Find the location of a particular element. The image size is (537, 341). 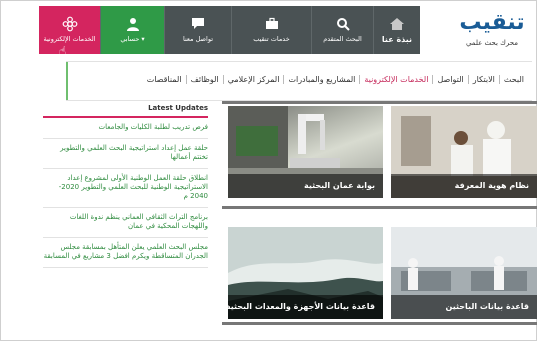

logo-mark: تنقيب is located at coordinates (492, 22).